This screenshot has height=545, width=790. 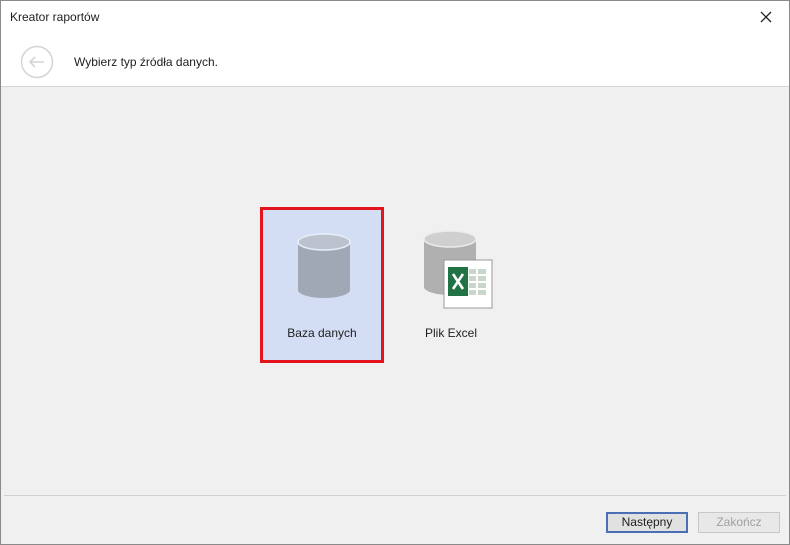 I want to click on option-excel: Plik Excel, so click(x=451, y=285).